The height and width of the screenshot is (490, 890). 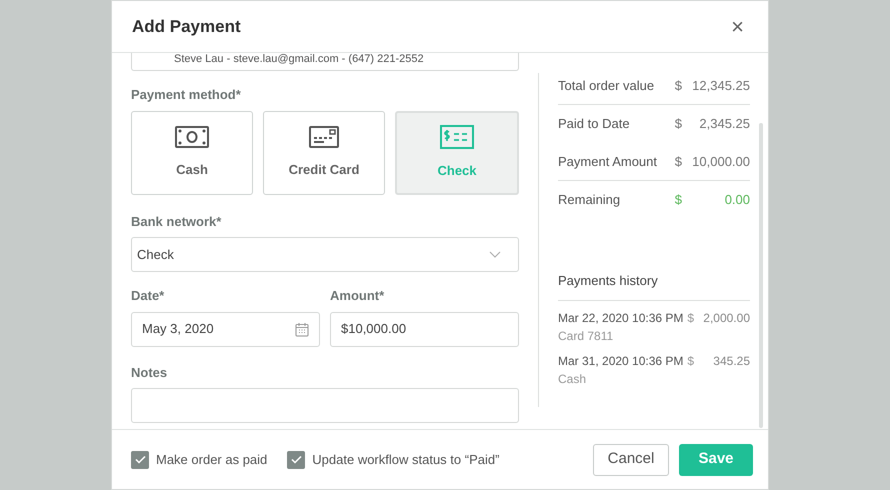 I want to click on summary-label: Payment Amount, so click(x=607, y=161).